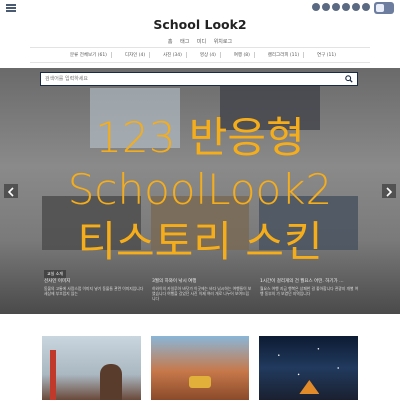 The width and height of the screenshot is (400, 400). I want to click on subnav-location: 위치로그, so click(223, 42).